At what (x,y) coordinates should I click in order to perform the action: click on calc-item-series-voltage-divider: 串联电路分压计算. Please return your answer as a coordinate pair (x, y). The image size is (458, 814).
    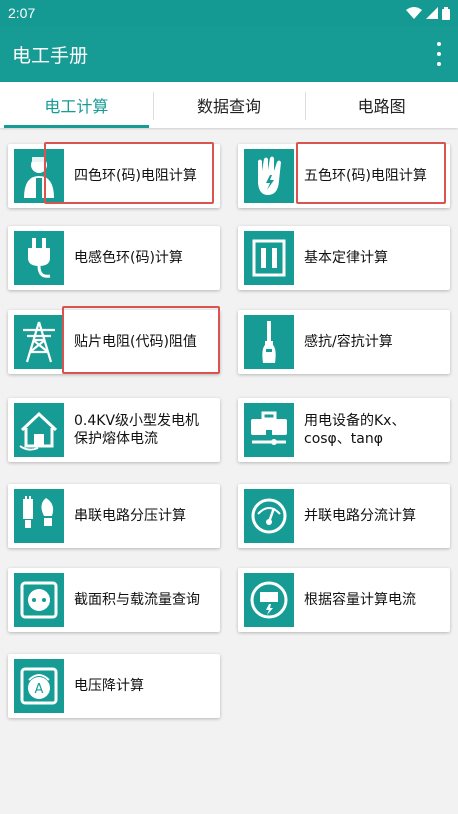
    Looking at the image, I should click on (114, 516).